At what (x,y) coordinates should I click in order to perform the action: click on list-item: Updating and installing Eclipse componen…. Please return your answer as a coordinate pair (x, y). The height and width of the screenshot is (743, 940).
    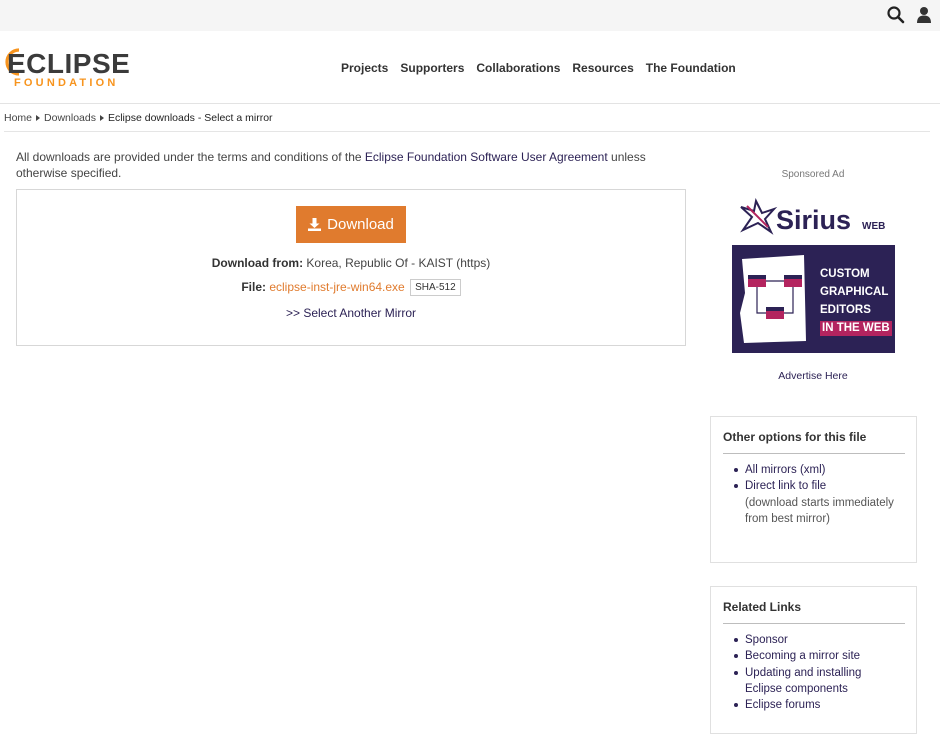
    Looking at the image, I should click on (814, 681).